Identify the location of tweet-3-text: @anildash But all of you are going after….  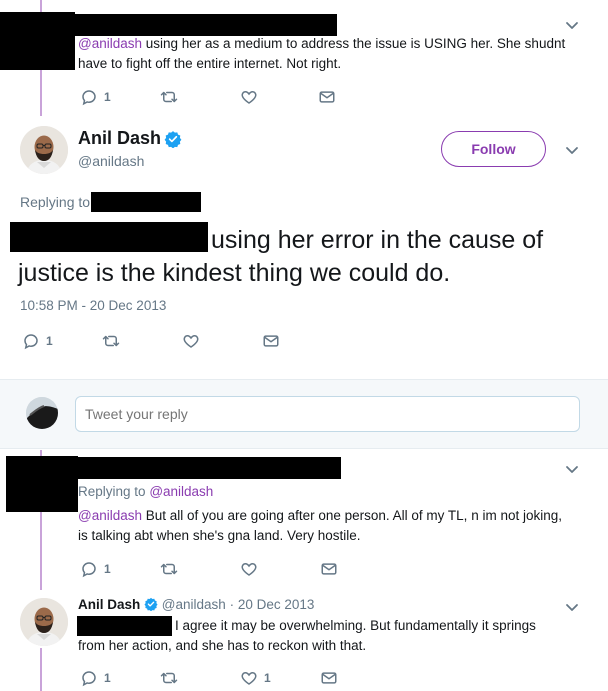
(340, 526).